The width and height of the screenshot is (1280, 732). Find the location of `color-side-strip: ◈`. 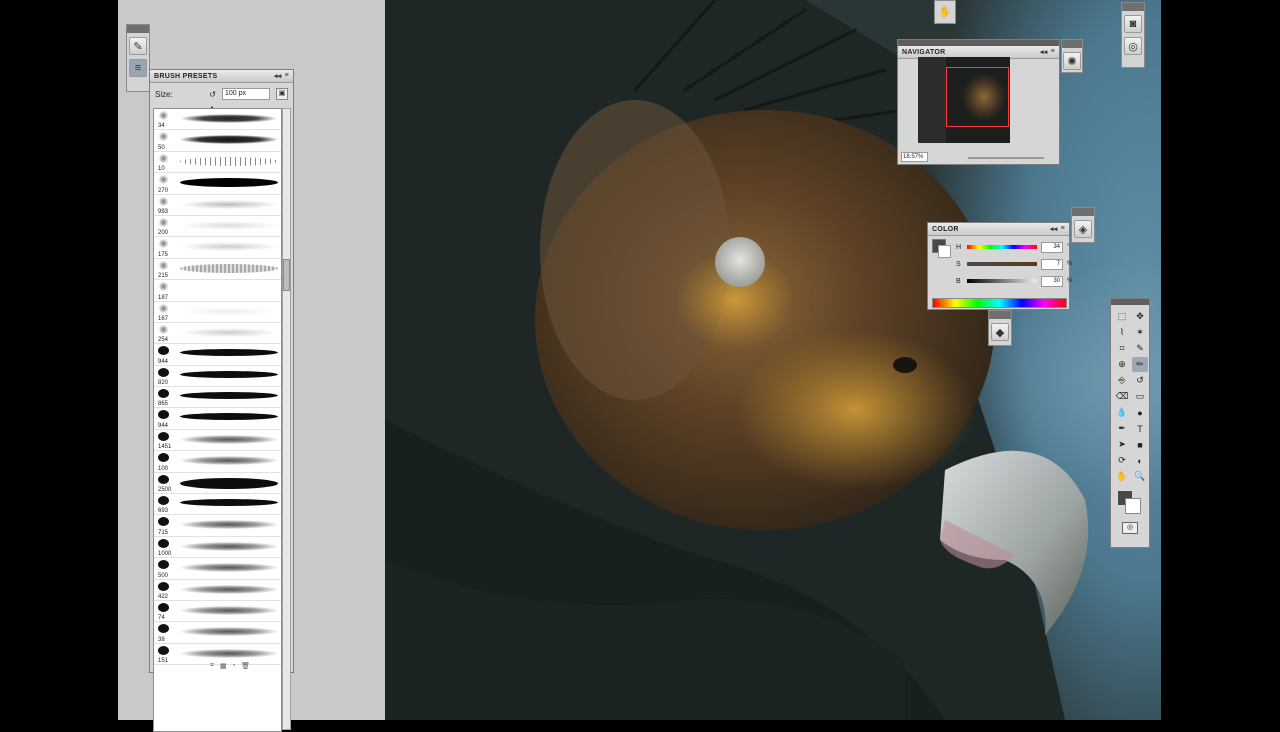

color-side-strip: ◈ is located at coordinates (1083, 225).